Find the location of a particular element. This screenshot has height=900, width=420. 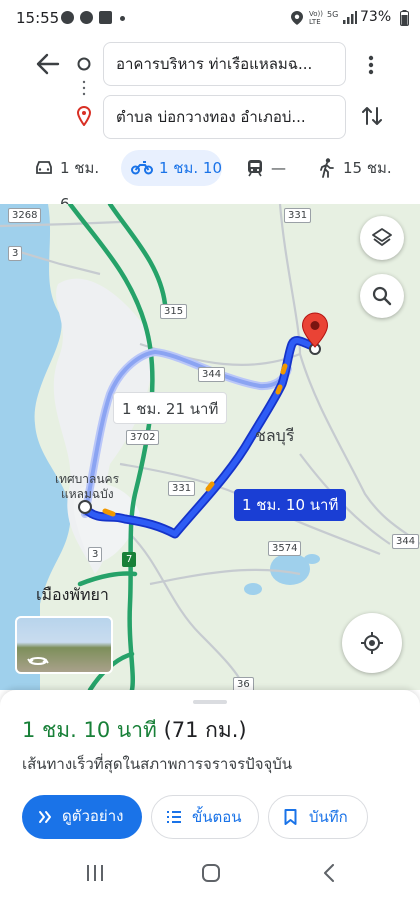

layers-button is located at coordinates (382, 238).